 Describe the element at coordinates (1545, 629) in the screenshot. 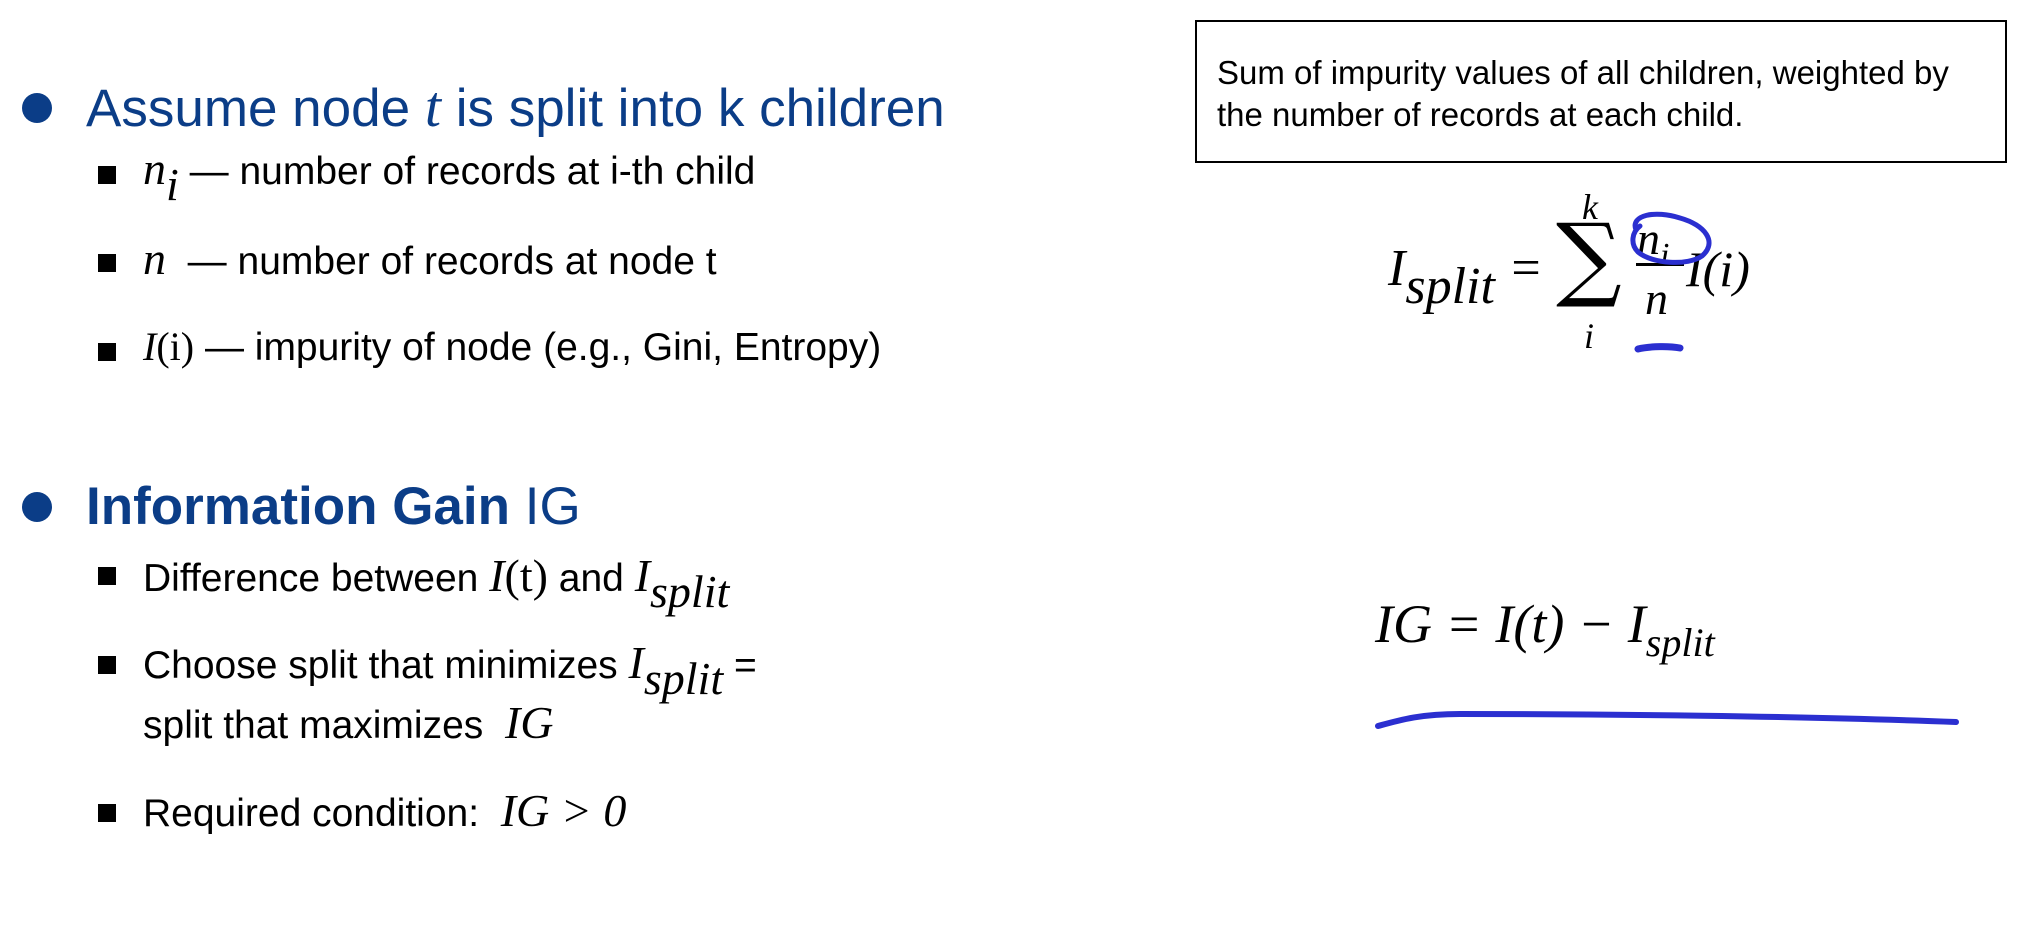

I see `formula-ig: IG = I(t) − Isplit` at that location.